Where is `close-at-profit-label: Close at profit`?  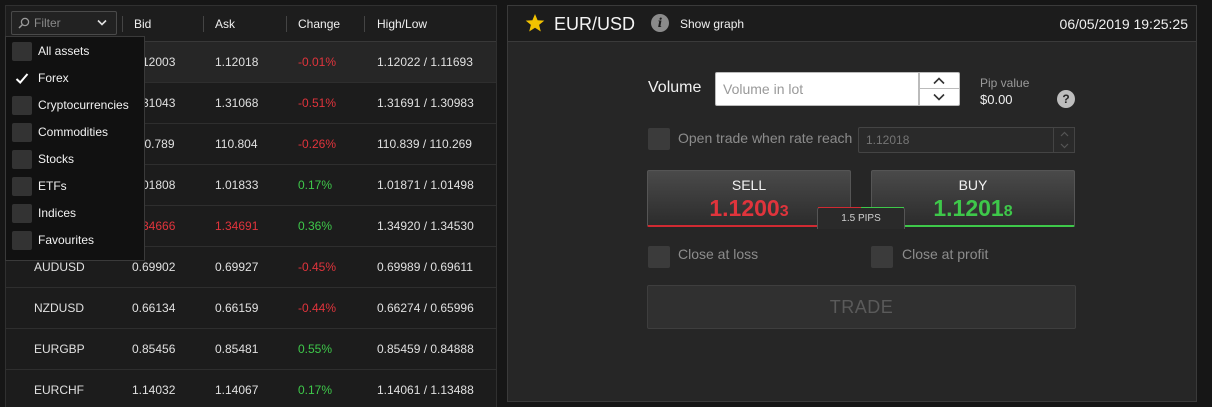 close-at-profit-label: Close at profit is located at coordinates (945, 254).